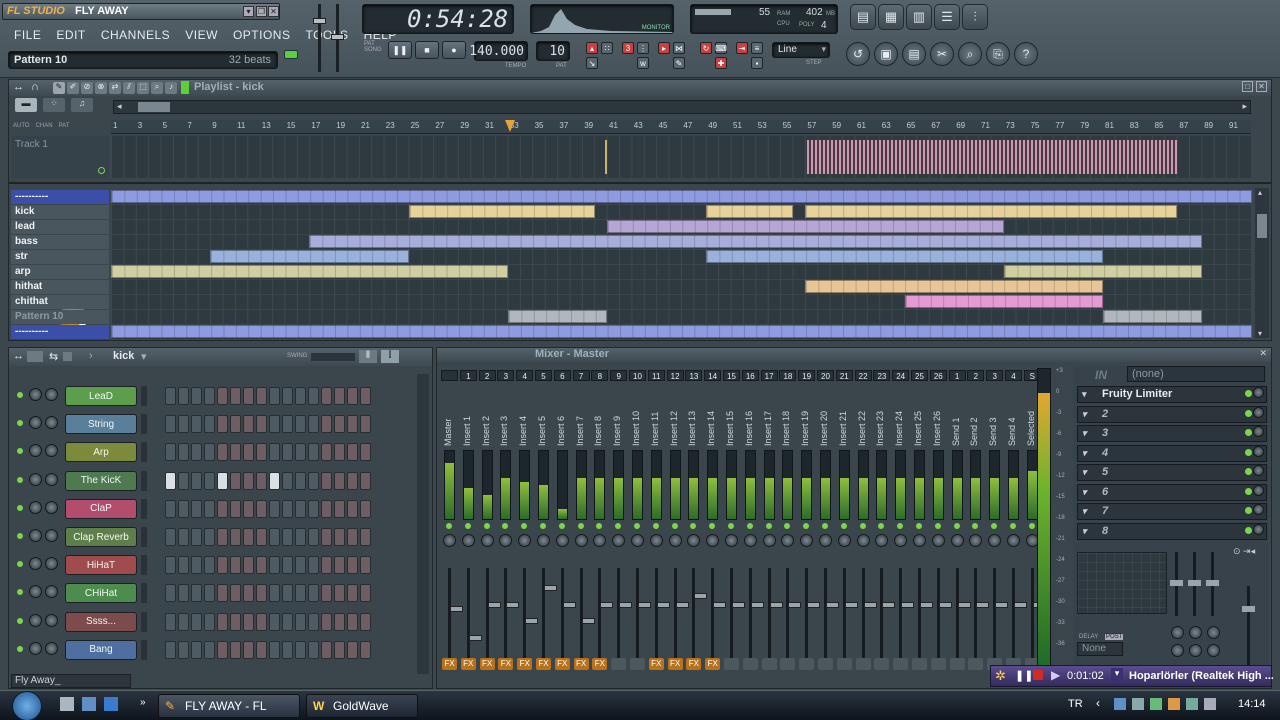 The image size is (1280, 720). What do you see at coordinates (643, 63) in the screenshot?
I see `wait-button: w` at bounding box center [643, 63].